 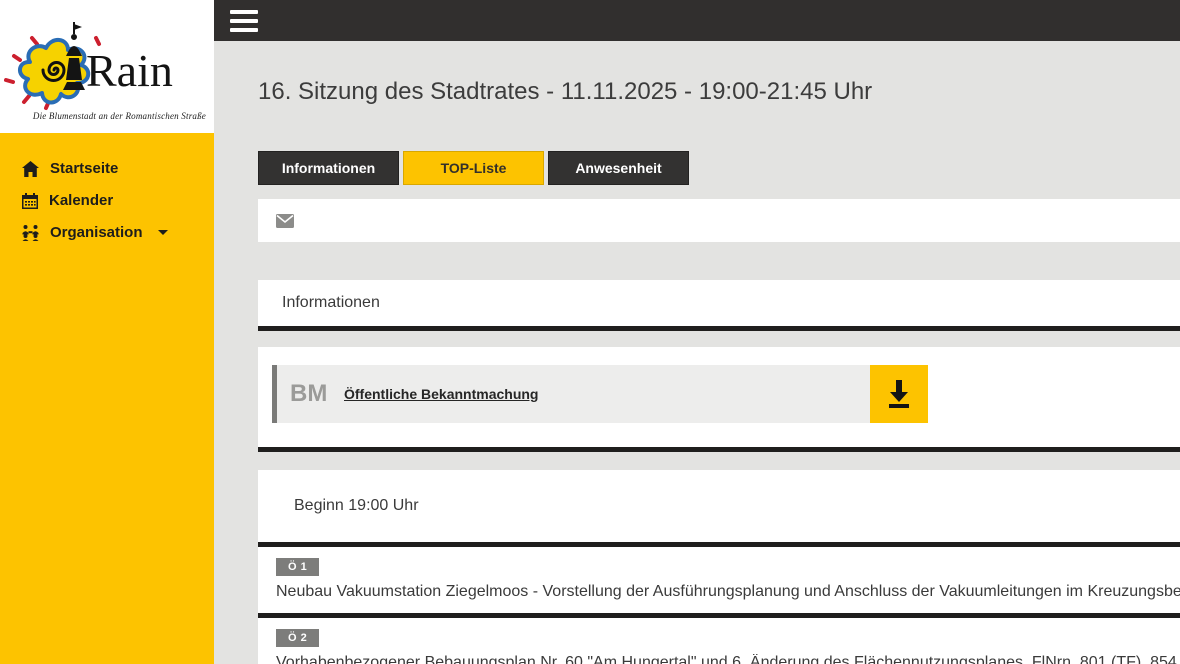 I want to click on logo-wordmark: Rain, so click(x=129, y=70).